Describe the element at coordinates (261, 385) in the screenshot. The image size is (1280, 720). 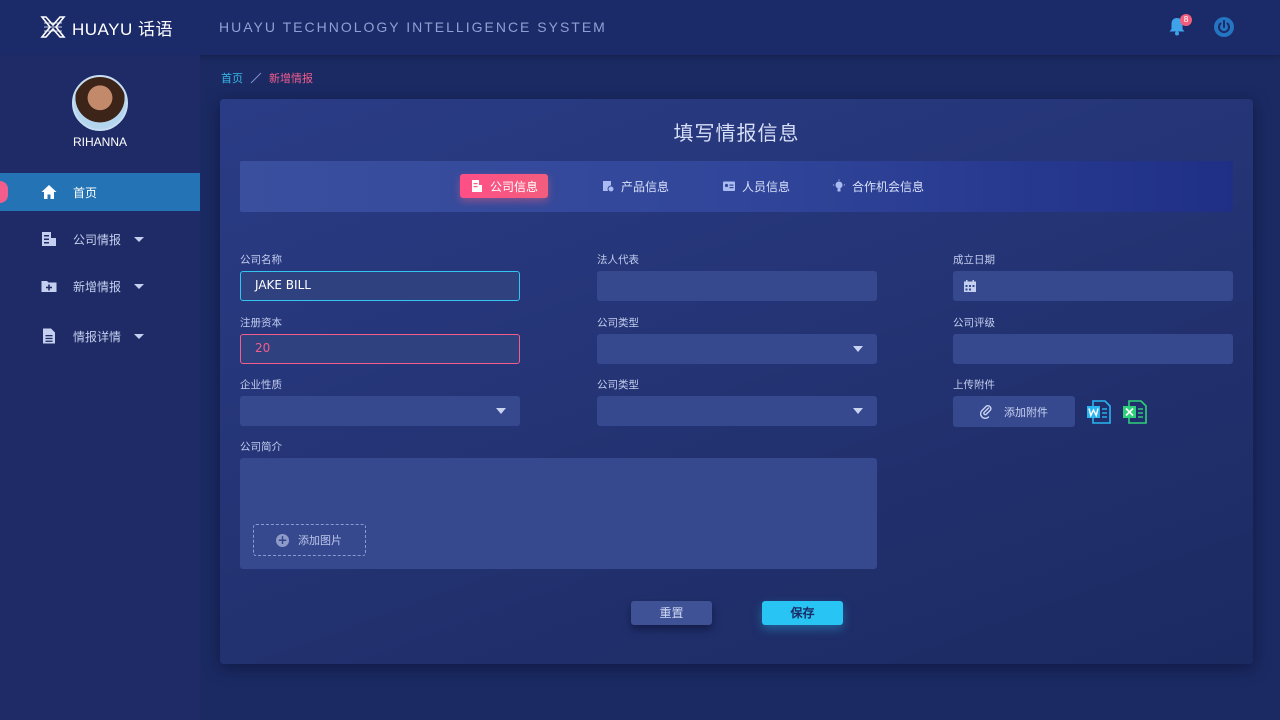
I see `enterprise-nature-label: 企业性质` at that location.